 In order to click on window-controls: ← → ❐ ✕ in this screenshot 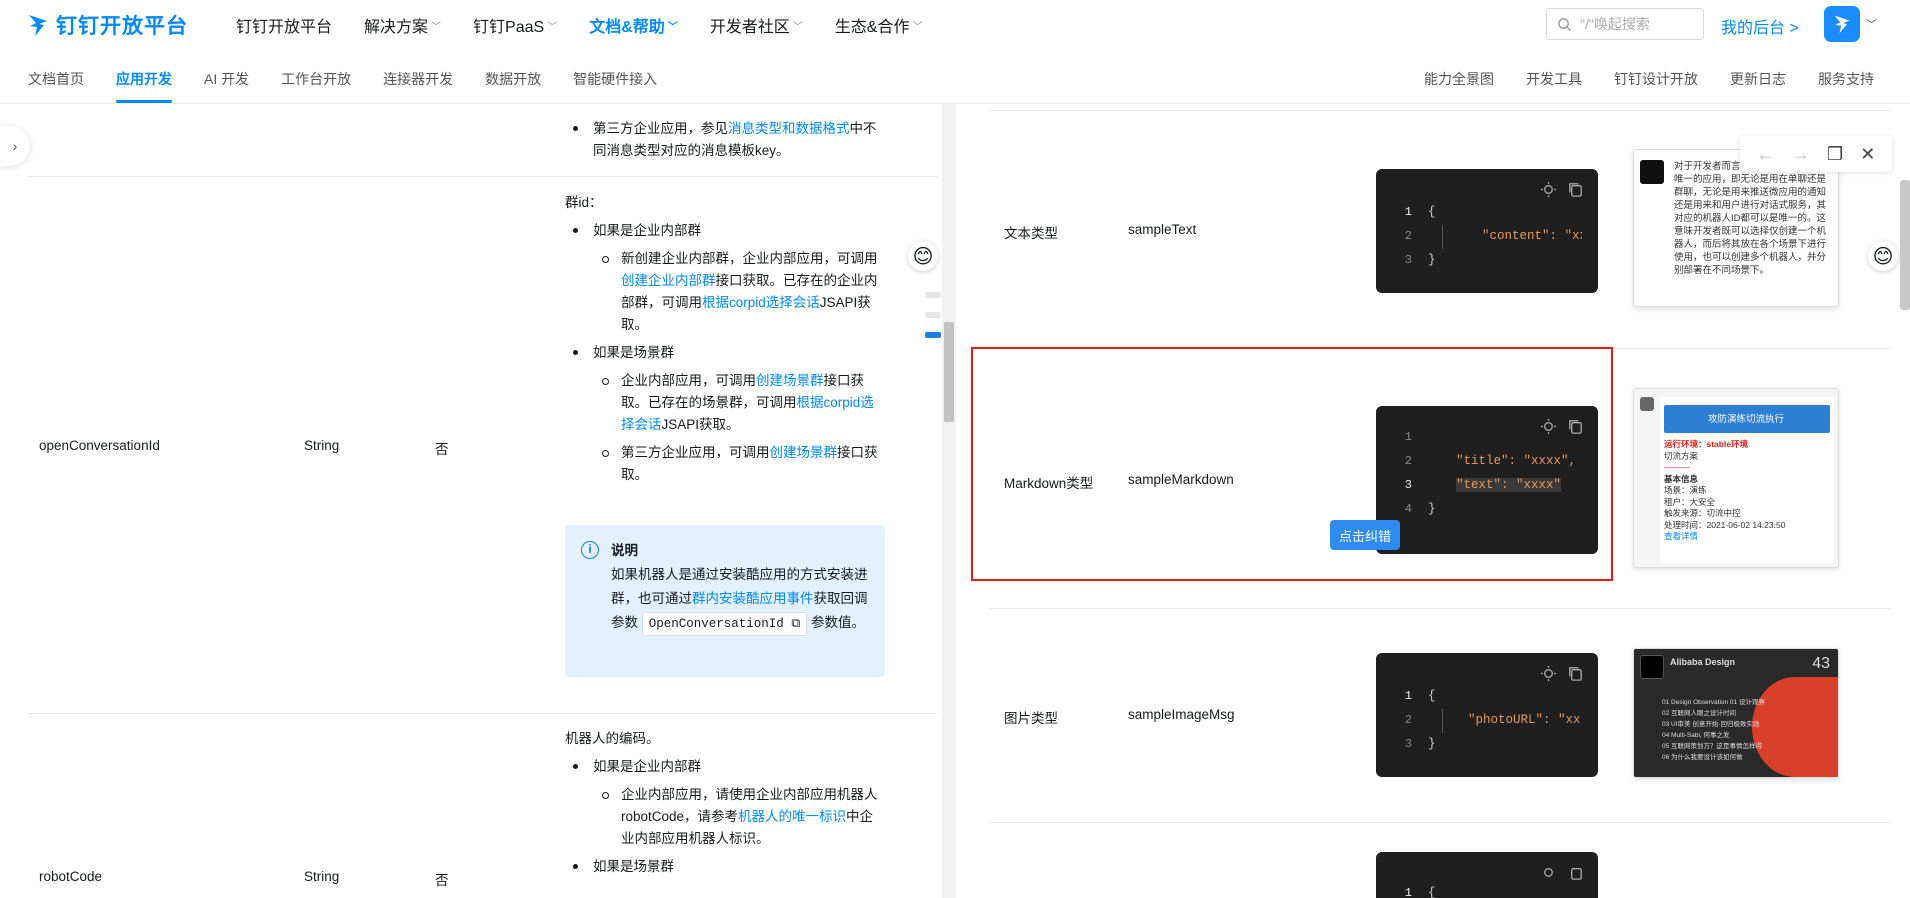, I will do `click(1816, 154)`.